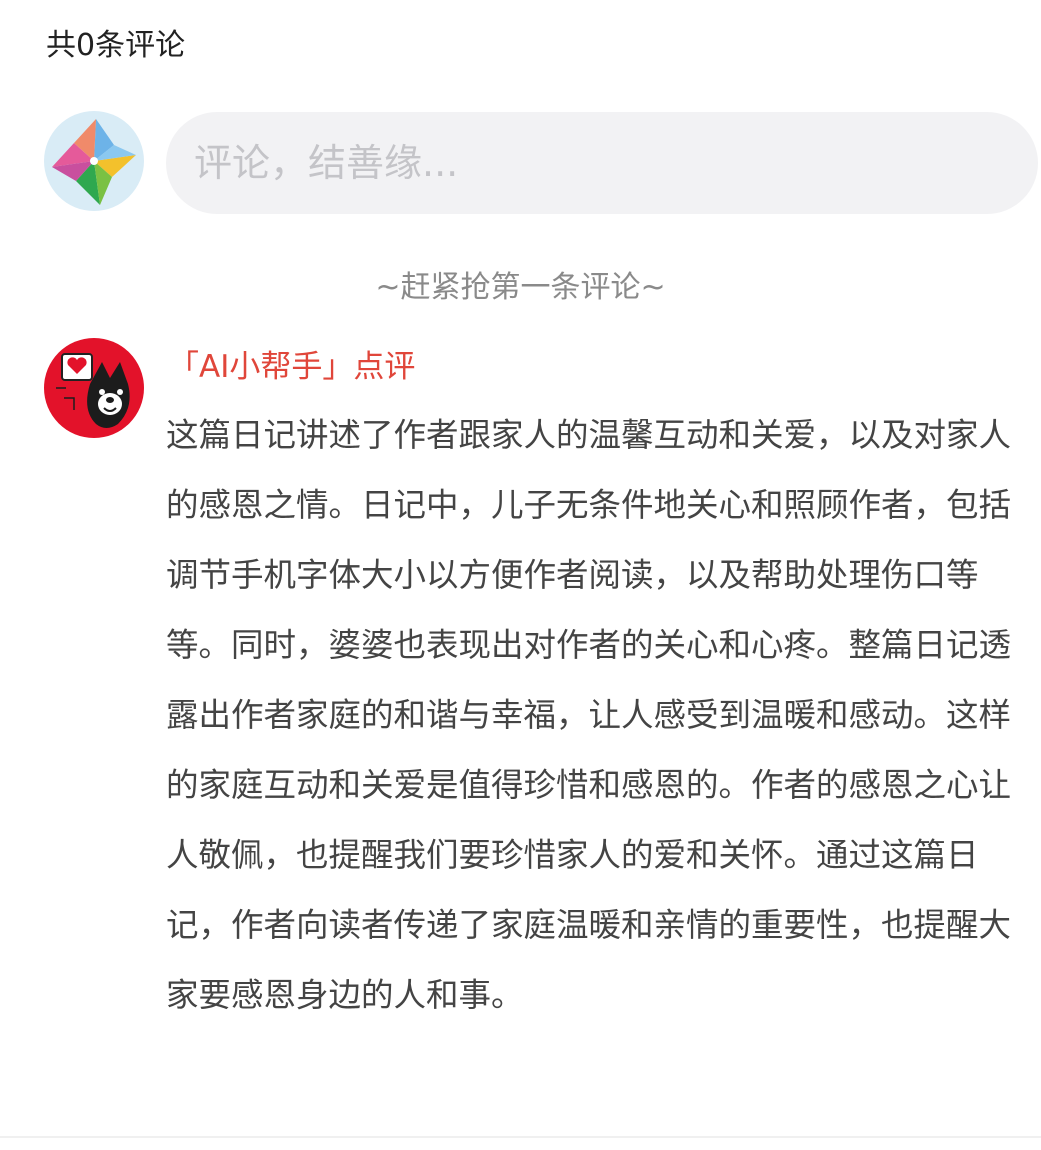  What do you see at coordinates (602, 163) in the screenshot?
I see `comment-input` at bounding box center [602, 163].